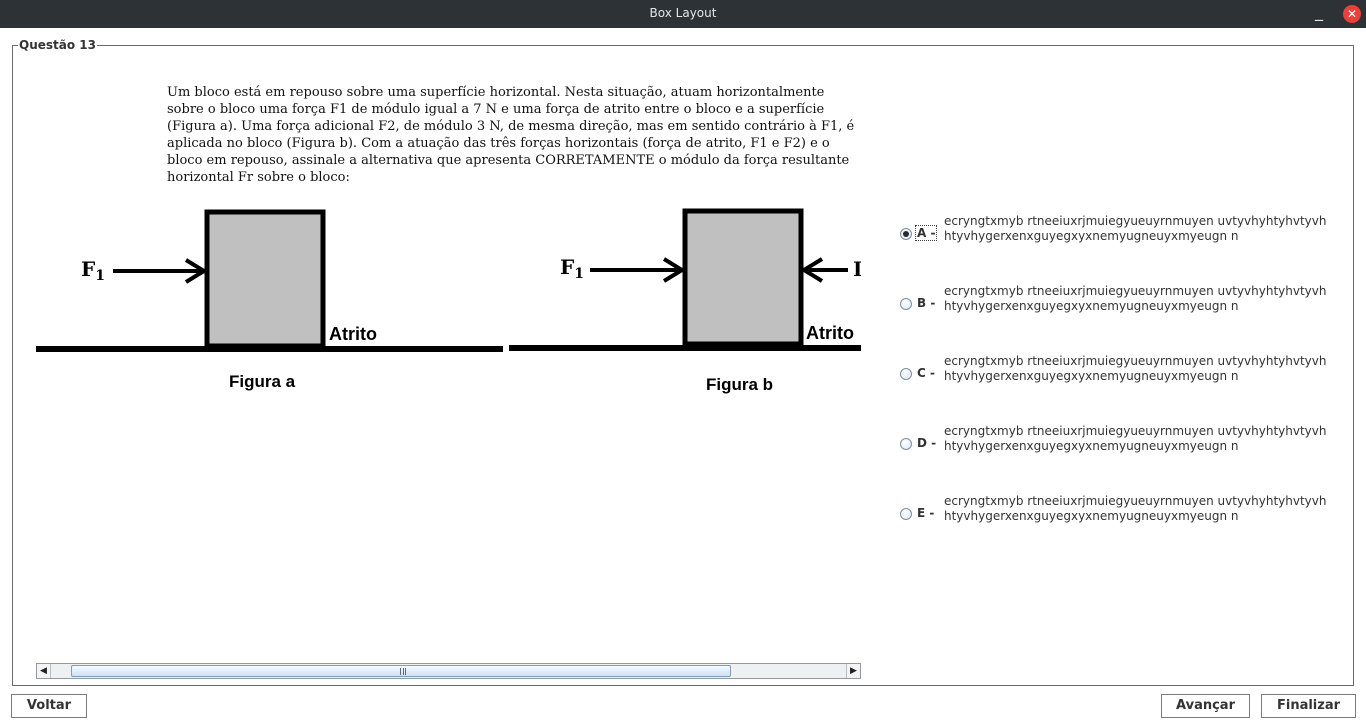 The height and width of the screenshot is (728, 1366). I want to click on back-button: Voltar, so click(49, 706).